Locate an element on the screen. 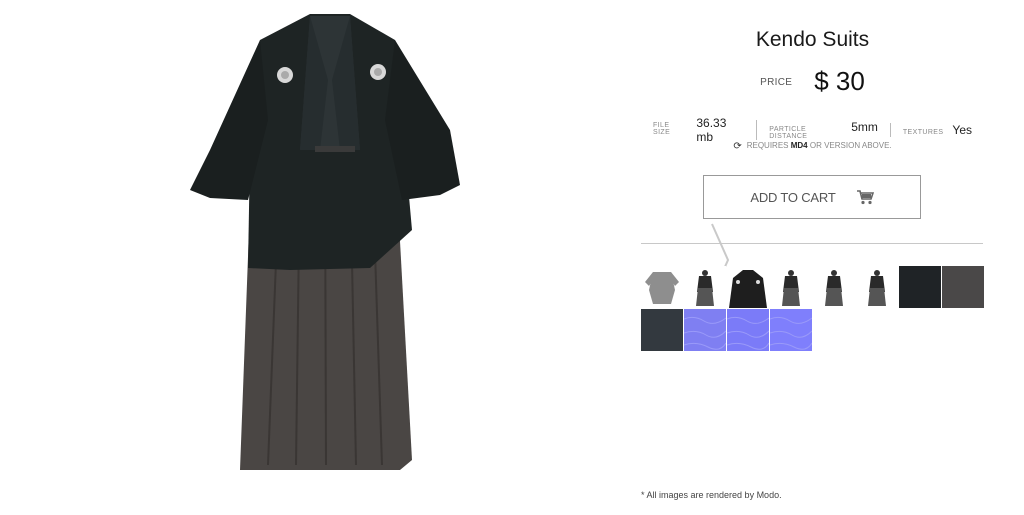 This screenshot has width=1024, height=515. thumb-texture-black-image is located at coordinates (920, 287).